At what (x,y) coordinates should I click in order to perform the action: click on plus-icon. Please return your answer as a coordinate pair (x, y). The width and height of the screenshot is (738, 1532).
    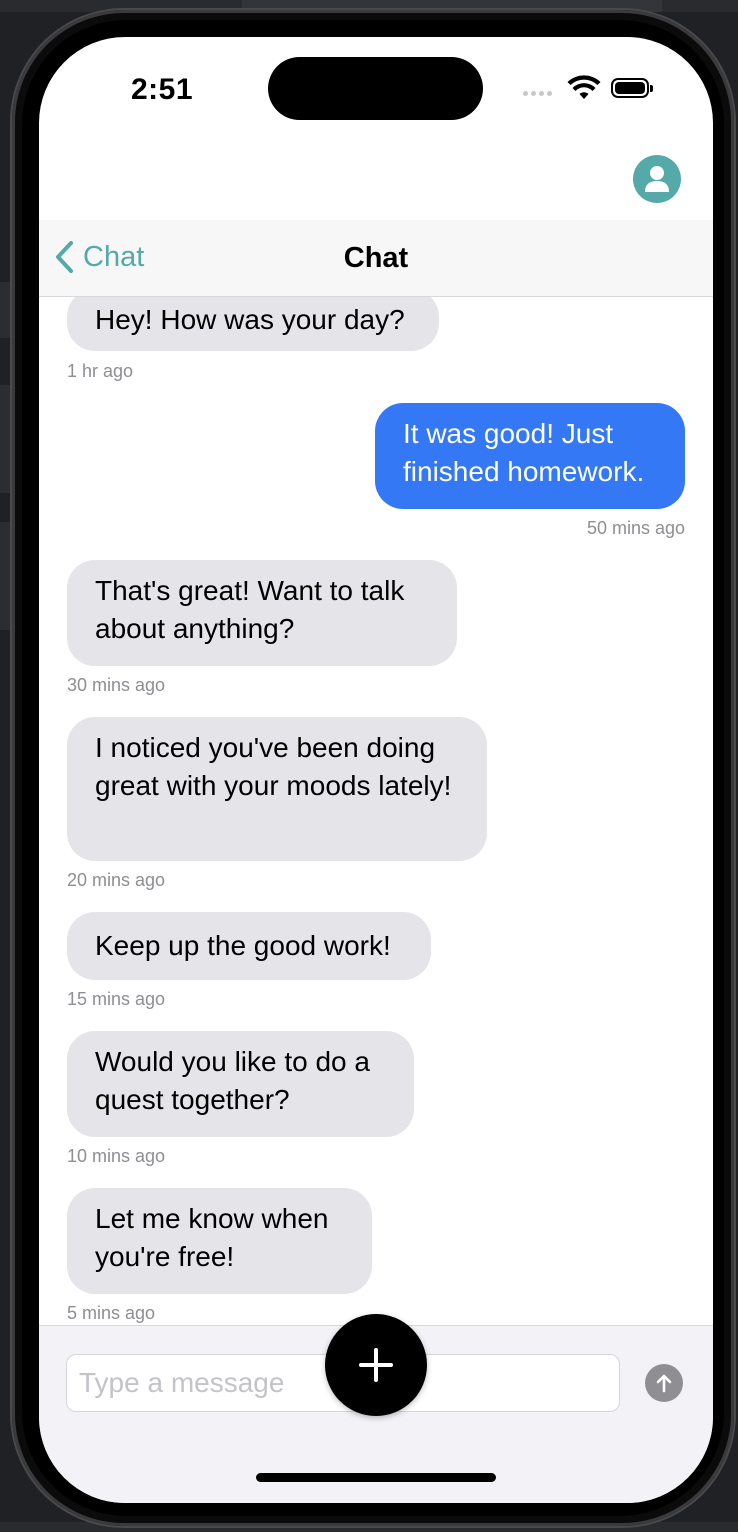
    Looking at the image, I should click on (376, 1365).